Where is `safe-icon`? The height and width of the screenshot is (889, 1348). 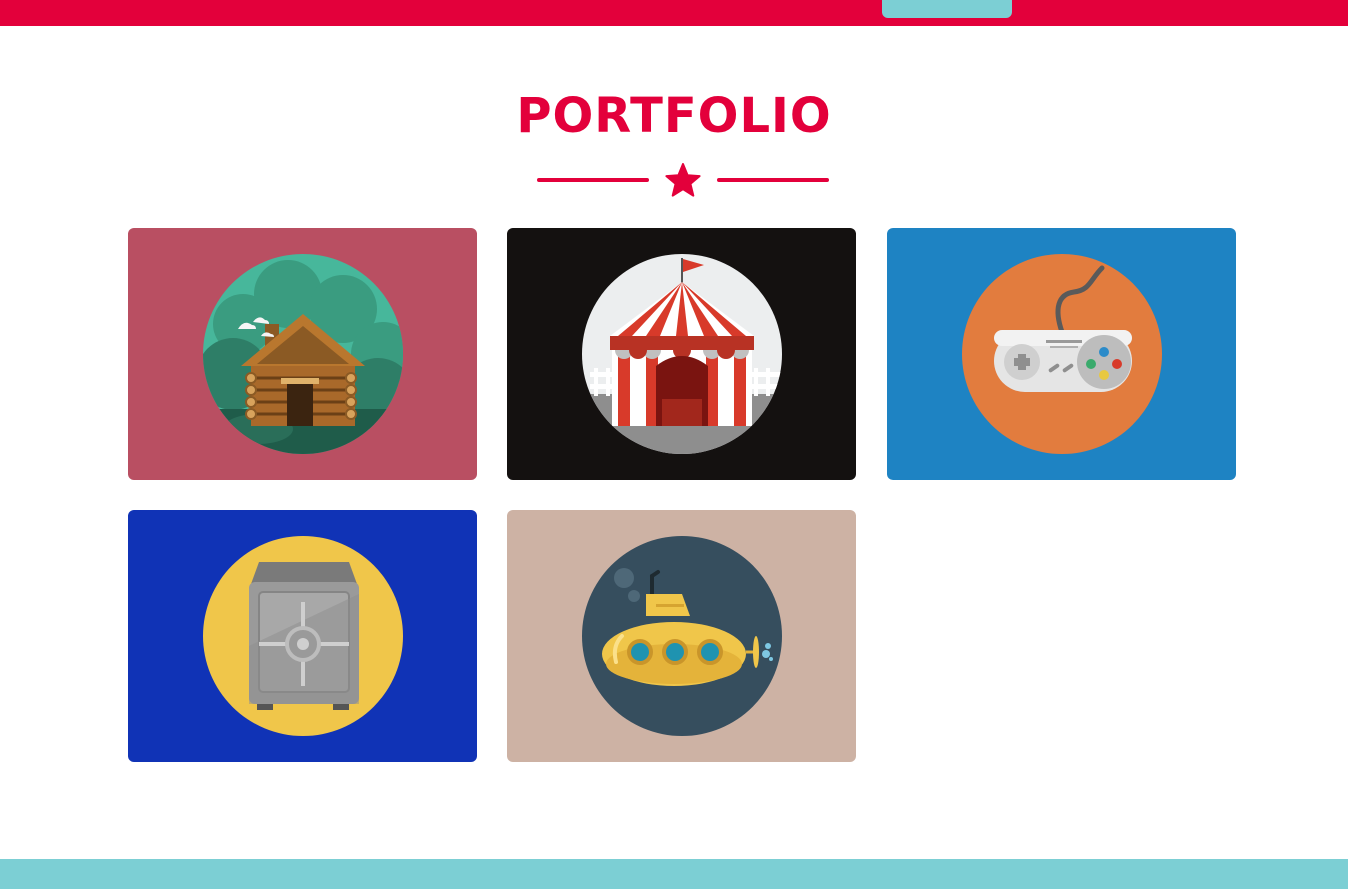
safe-icon is located at coordinates (303, 636).